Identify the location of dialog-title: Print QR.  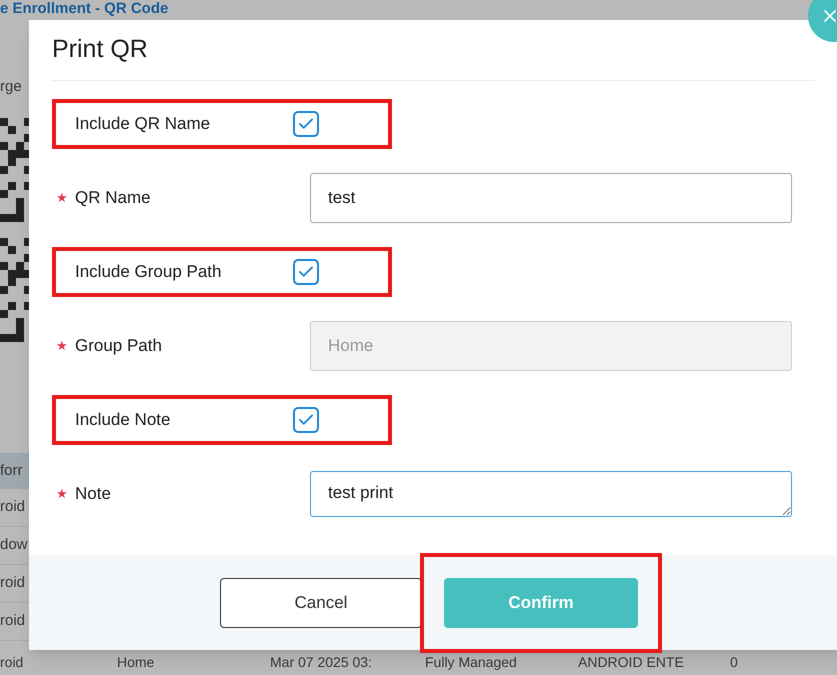
(100, 49).